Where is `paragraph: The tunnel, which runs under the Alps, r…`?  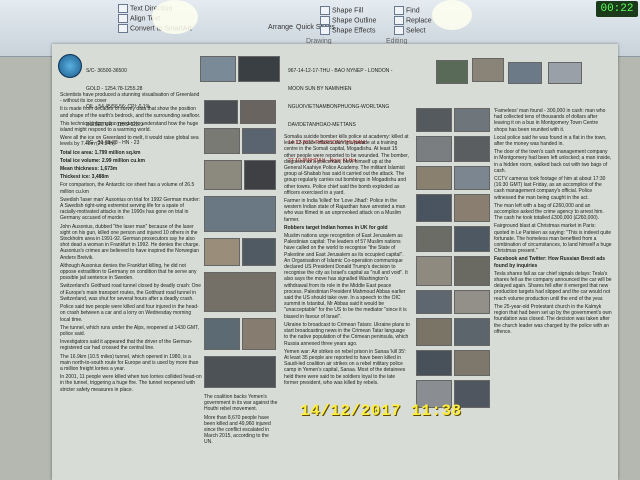 paragraph: The tunnel, which runs under the Alps, r… is located at coordinates (129, 330).